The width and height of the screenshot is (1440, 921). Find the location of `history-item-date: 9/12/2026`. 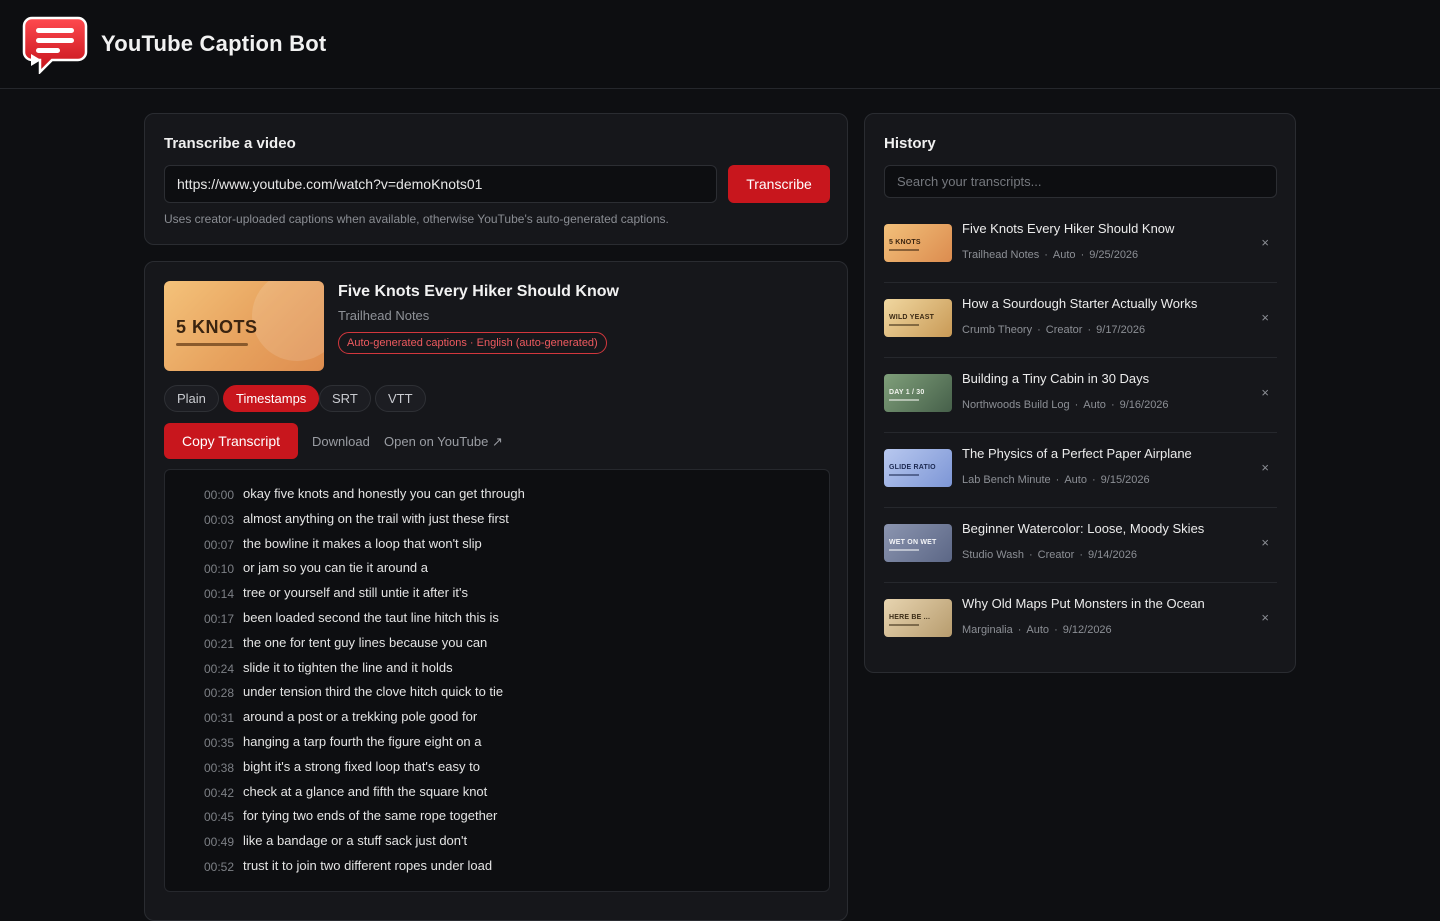

history-item-date: 9/12/2026 is located at coordinates (1087, 630).